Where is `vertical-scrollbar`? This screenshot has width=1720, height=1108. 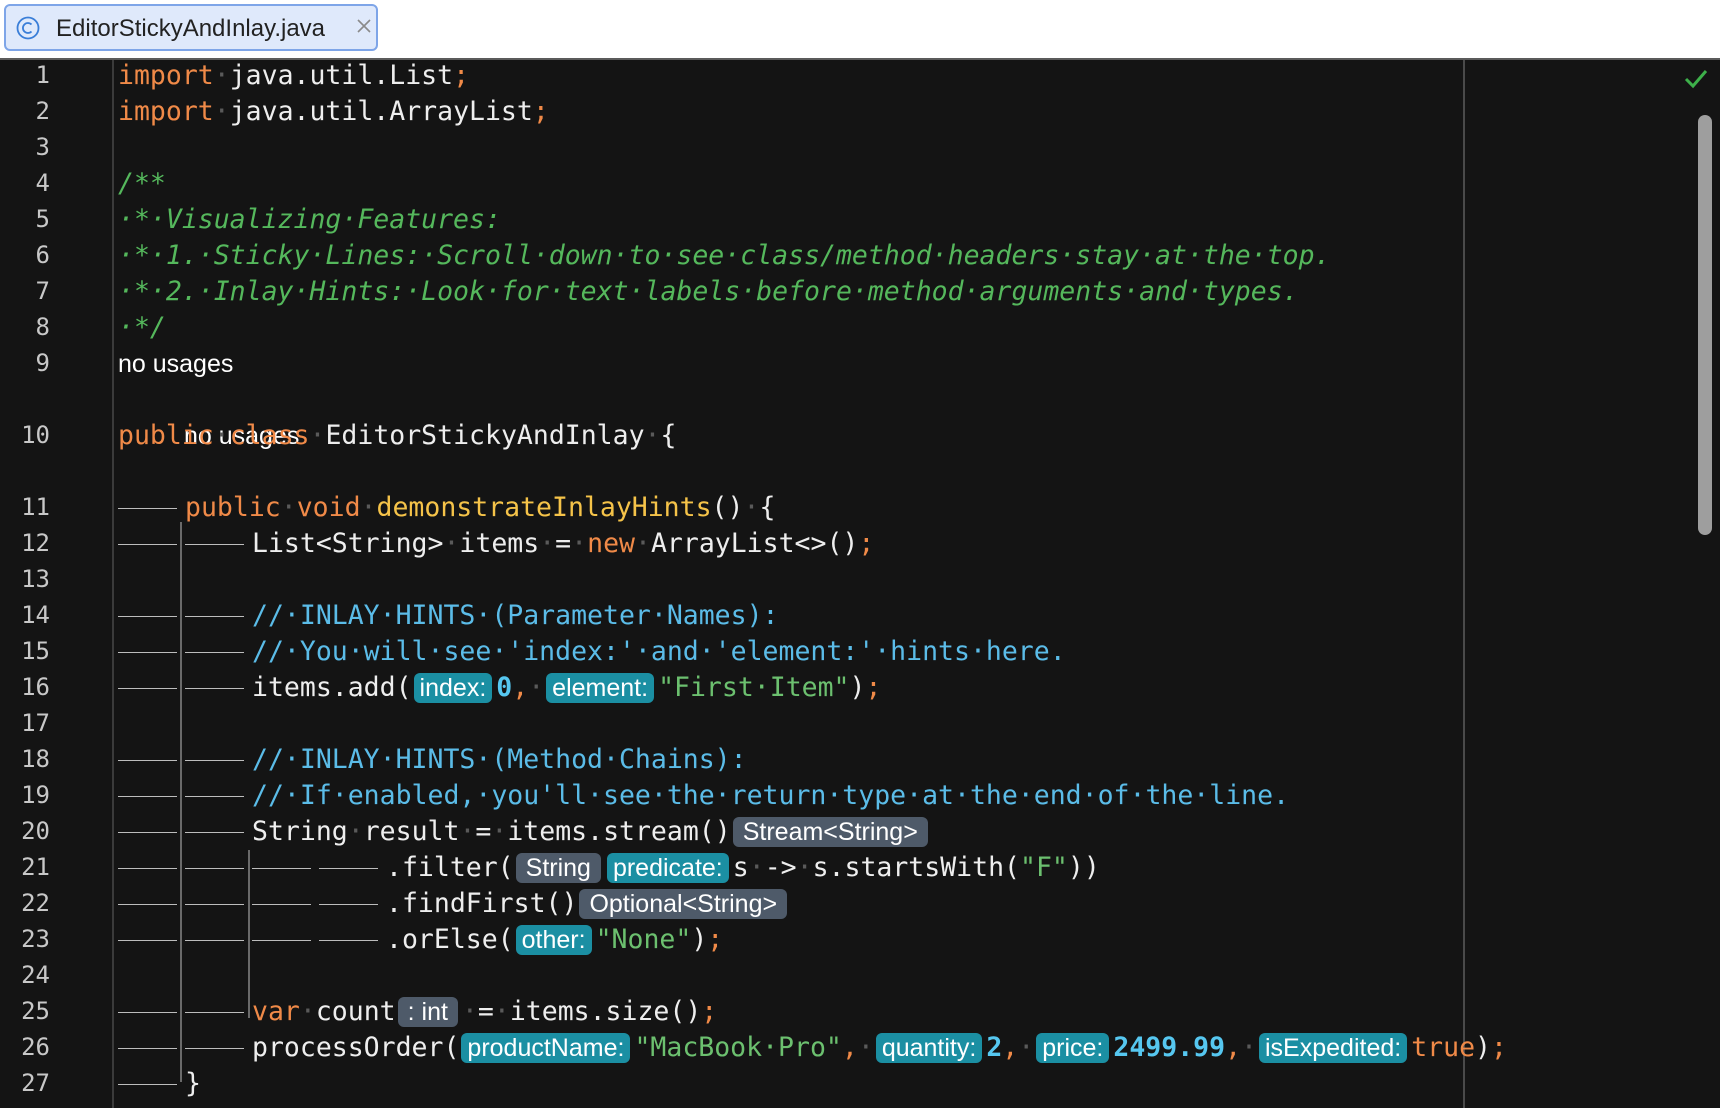 vertical-scrollbar is located at coordinates (1705, 325).